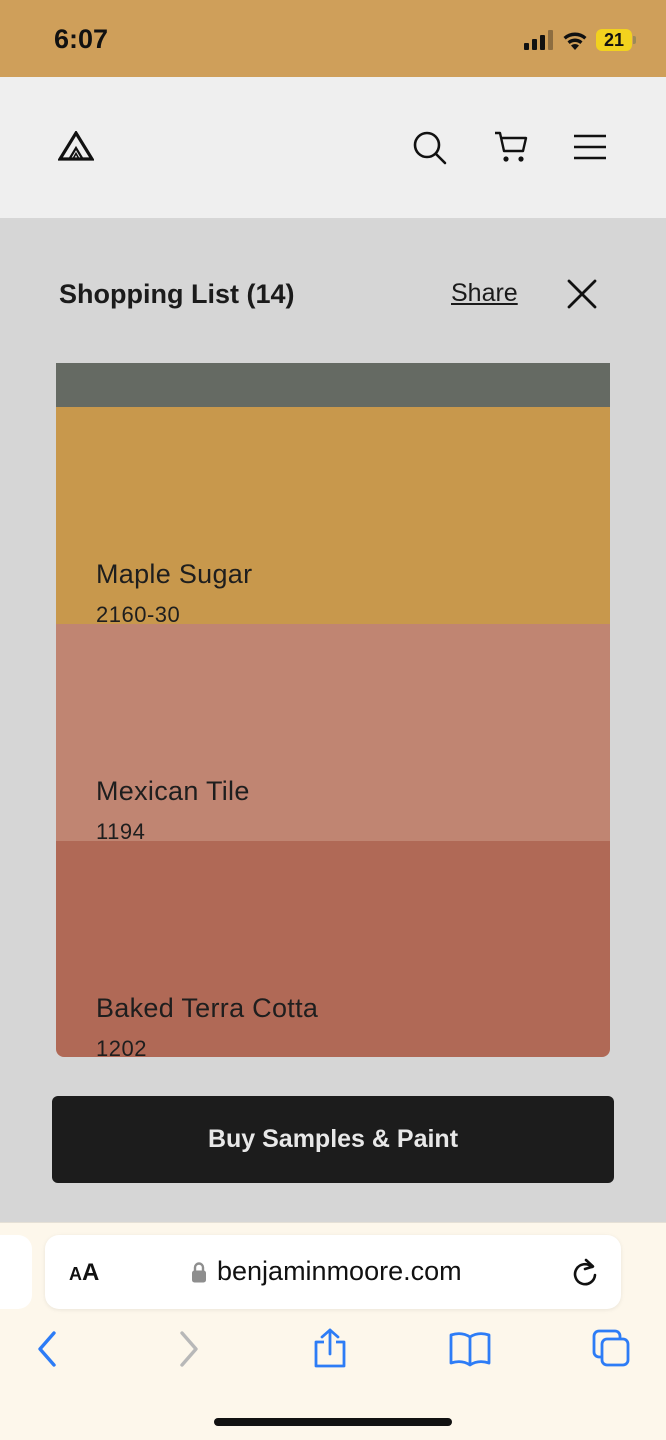  What do you see at coordinates (333, 517) in the screenshot?
I see `color-swatch: Maple Sugar 2160-30` at bounding box center [333, 517].